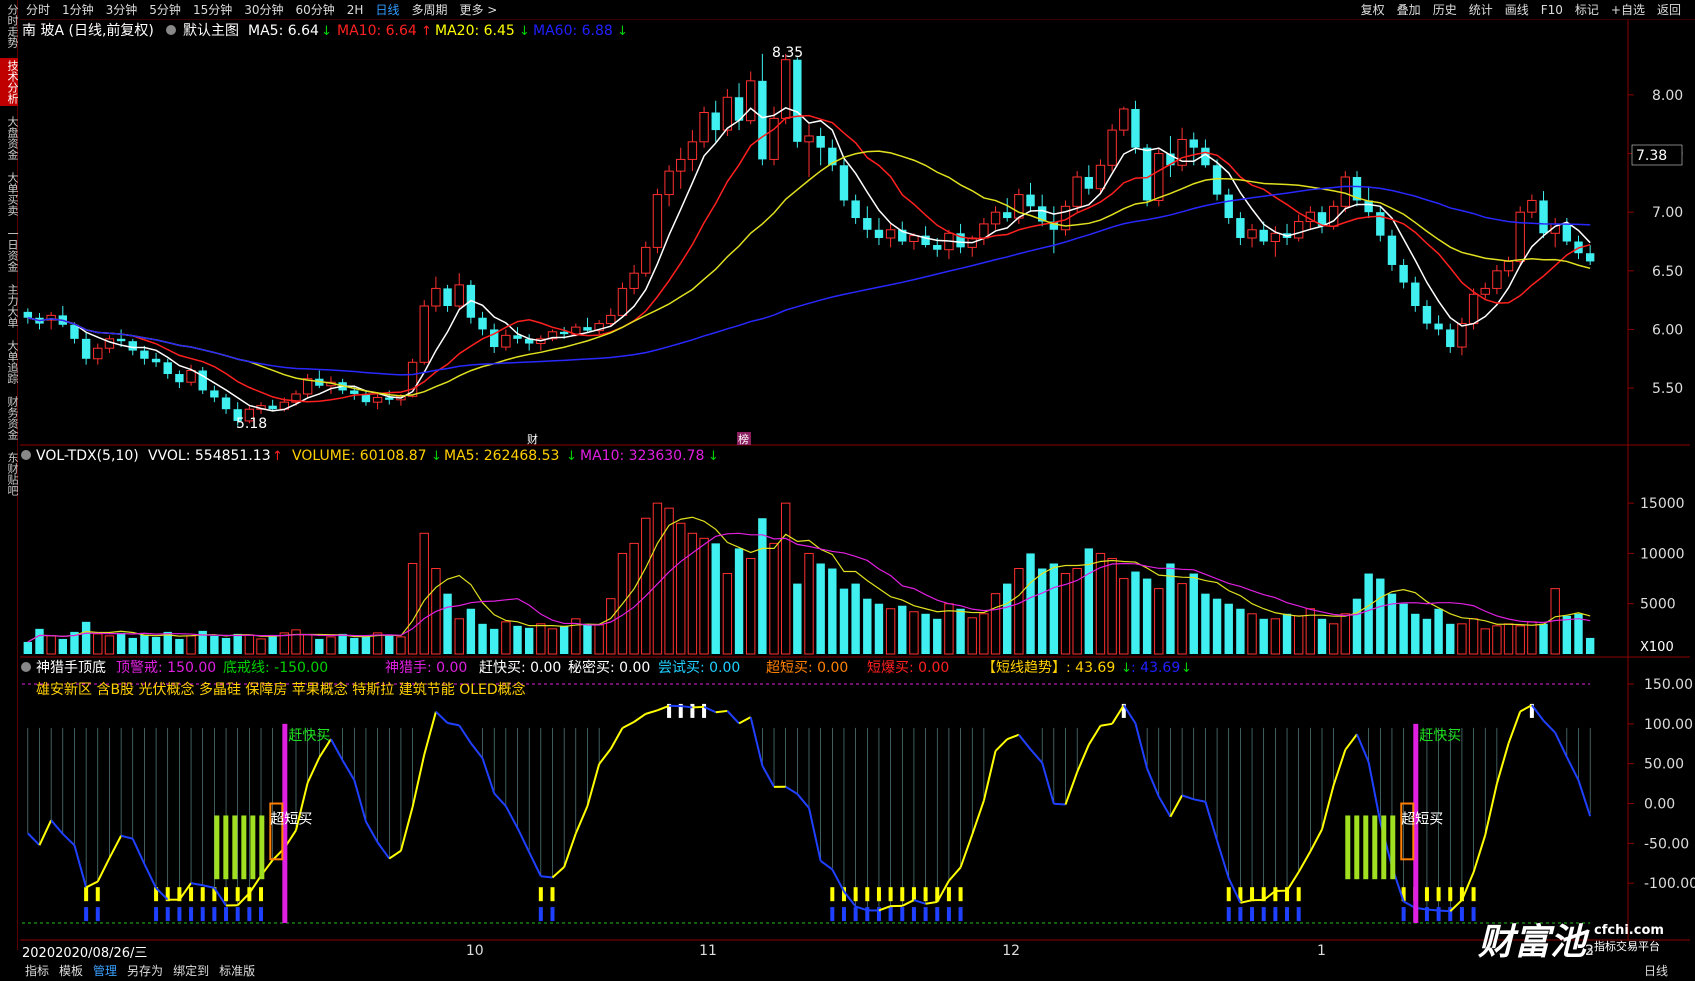  Describe the element at coordinates (88, 30) in the screenshot. I see `stock-name-label: 南 玻A (日线,前复权)` at that location.